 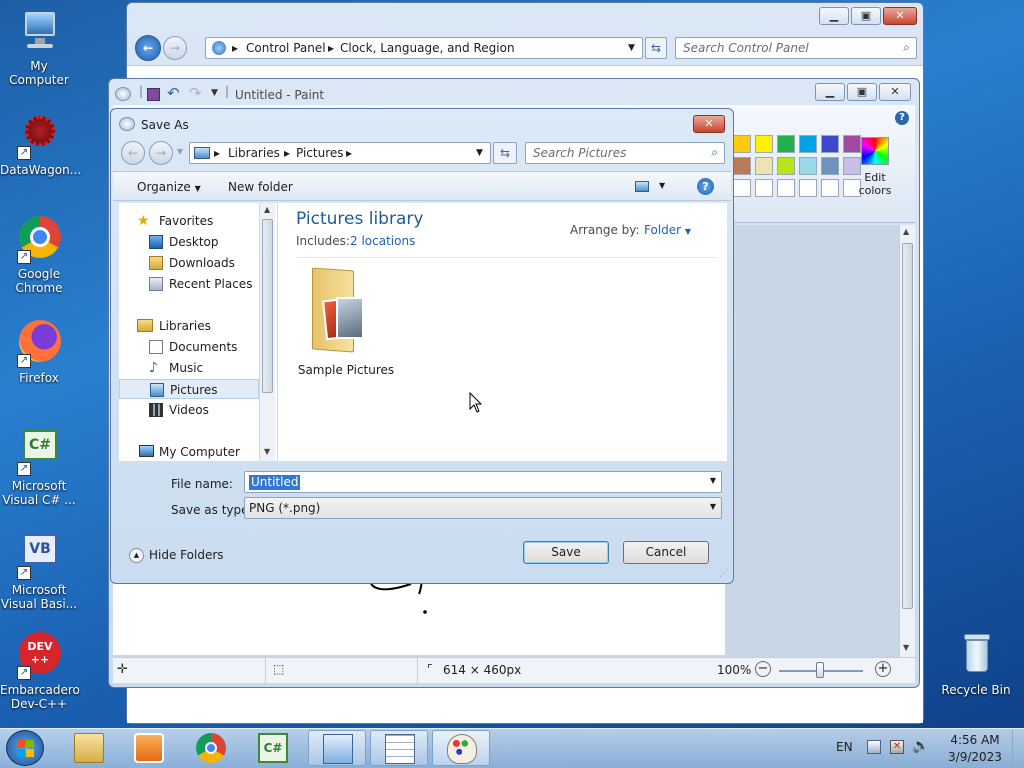 I want to click on address-bar: ▸ Libraries ▸ Pictures ▸ ▼, so click(x=340, y=153).